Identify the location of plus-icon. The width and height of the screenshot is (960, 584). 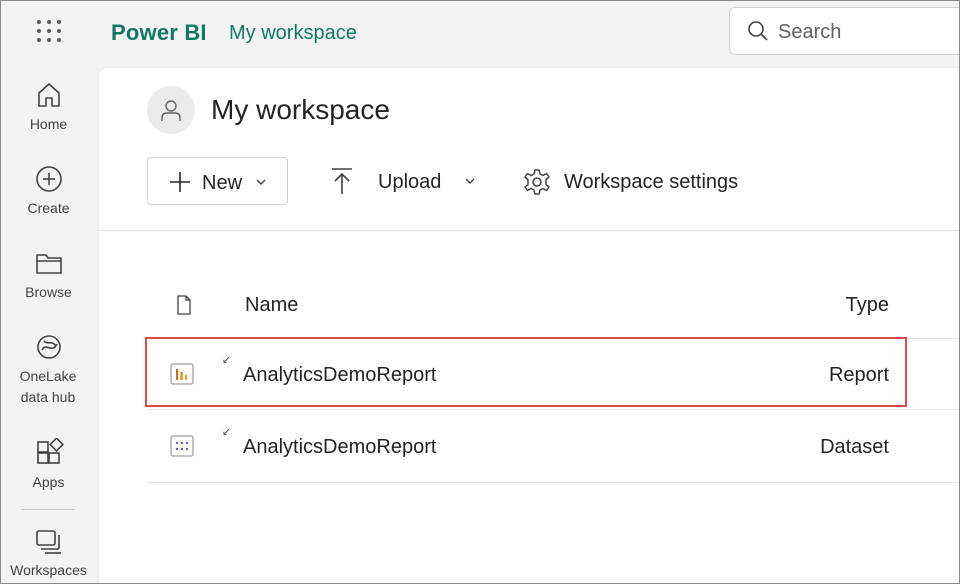
(180, 182).